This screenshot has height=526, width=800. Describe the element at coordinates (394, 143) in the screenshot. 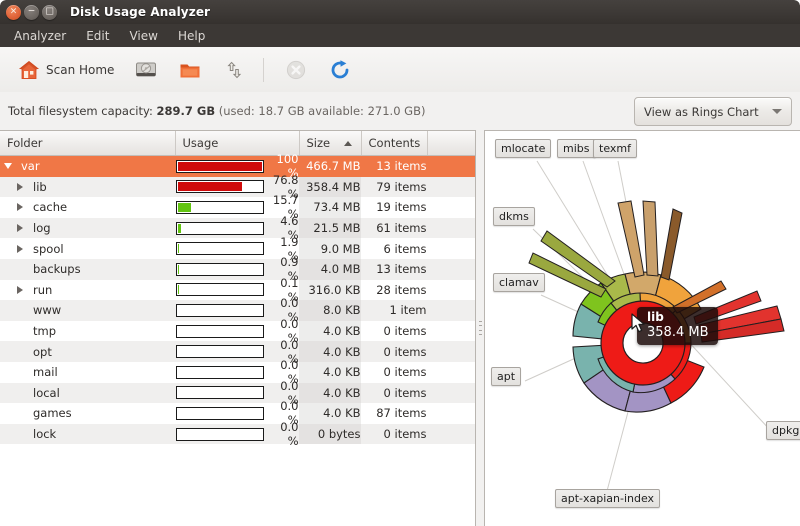

I see `column-header-contents: Contents` at that location.